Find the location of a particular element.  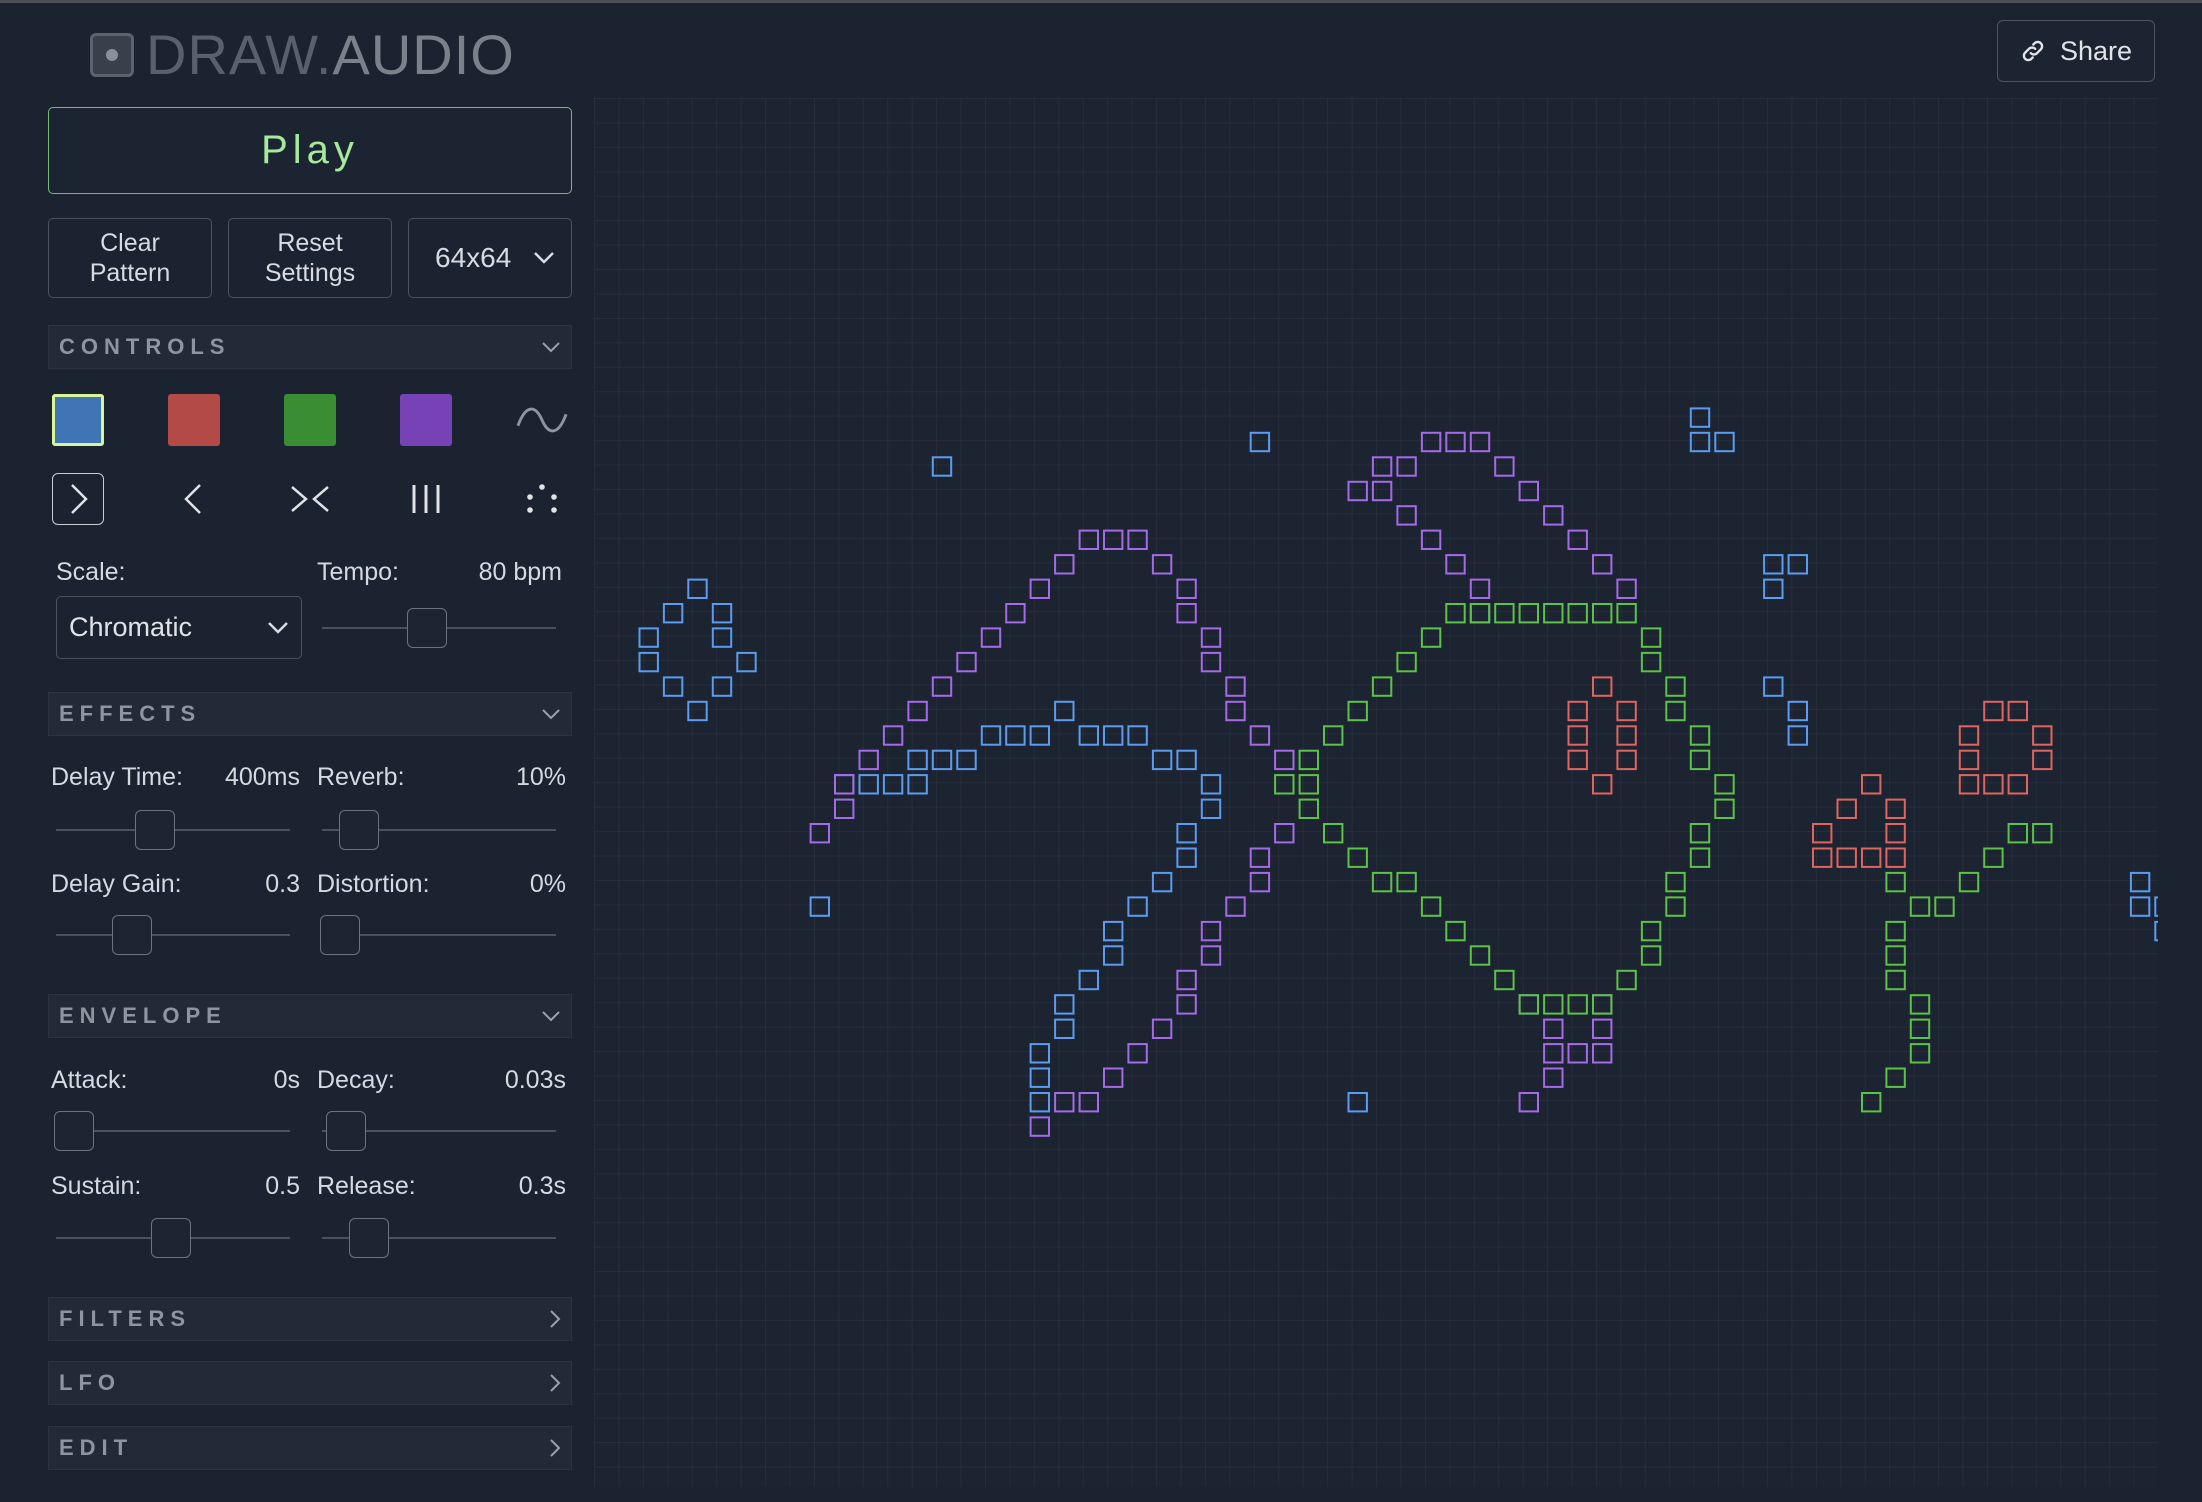

reverb-slider is located at coordinates (359, 830).